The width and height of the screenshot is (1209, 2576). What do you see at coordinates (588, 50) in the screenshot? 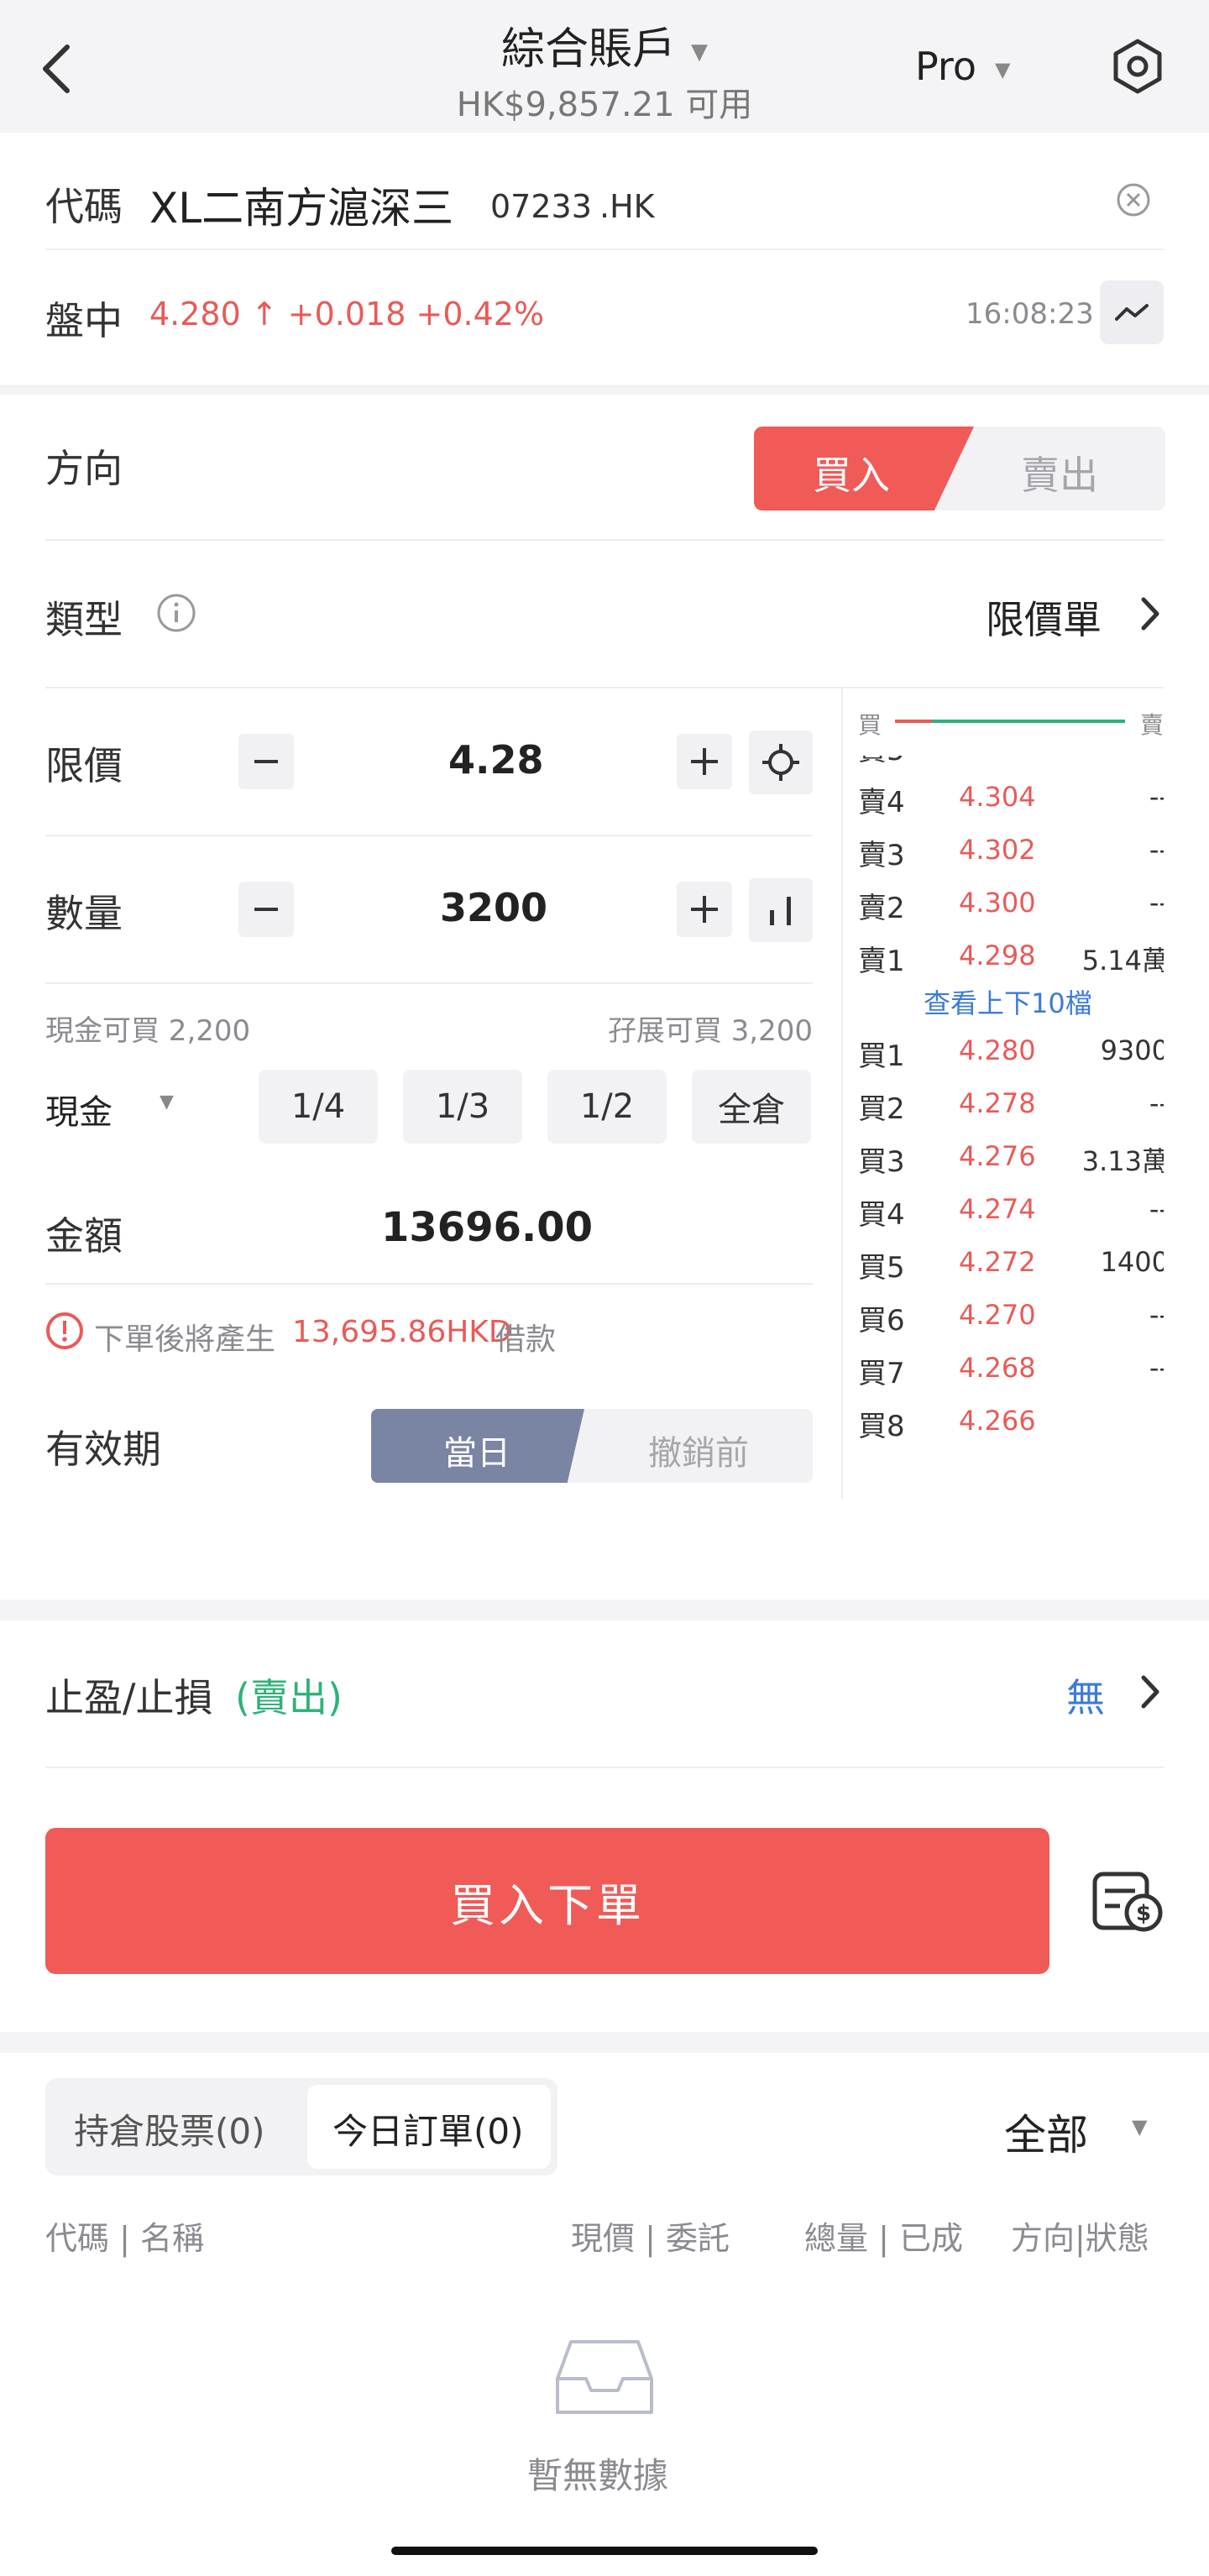
I see `account-title: 綜合賬戶` at bounding box center [588, 50].